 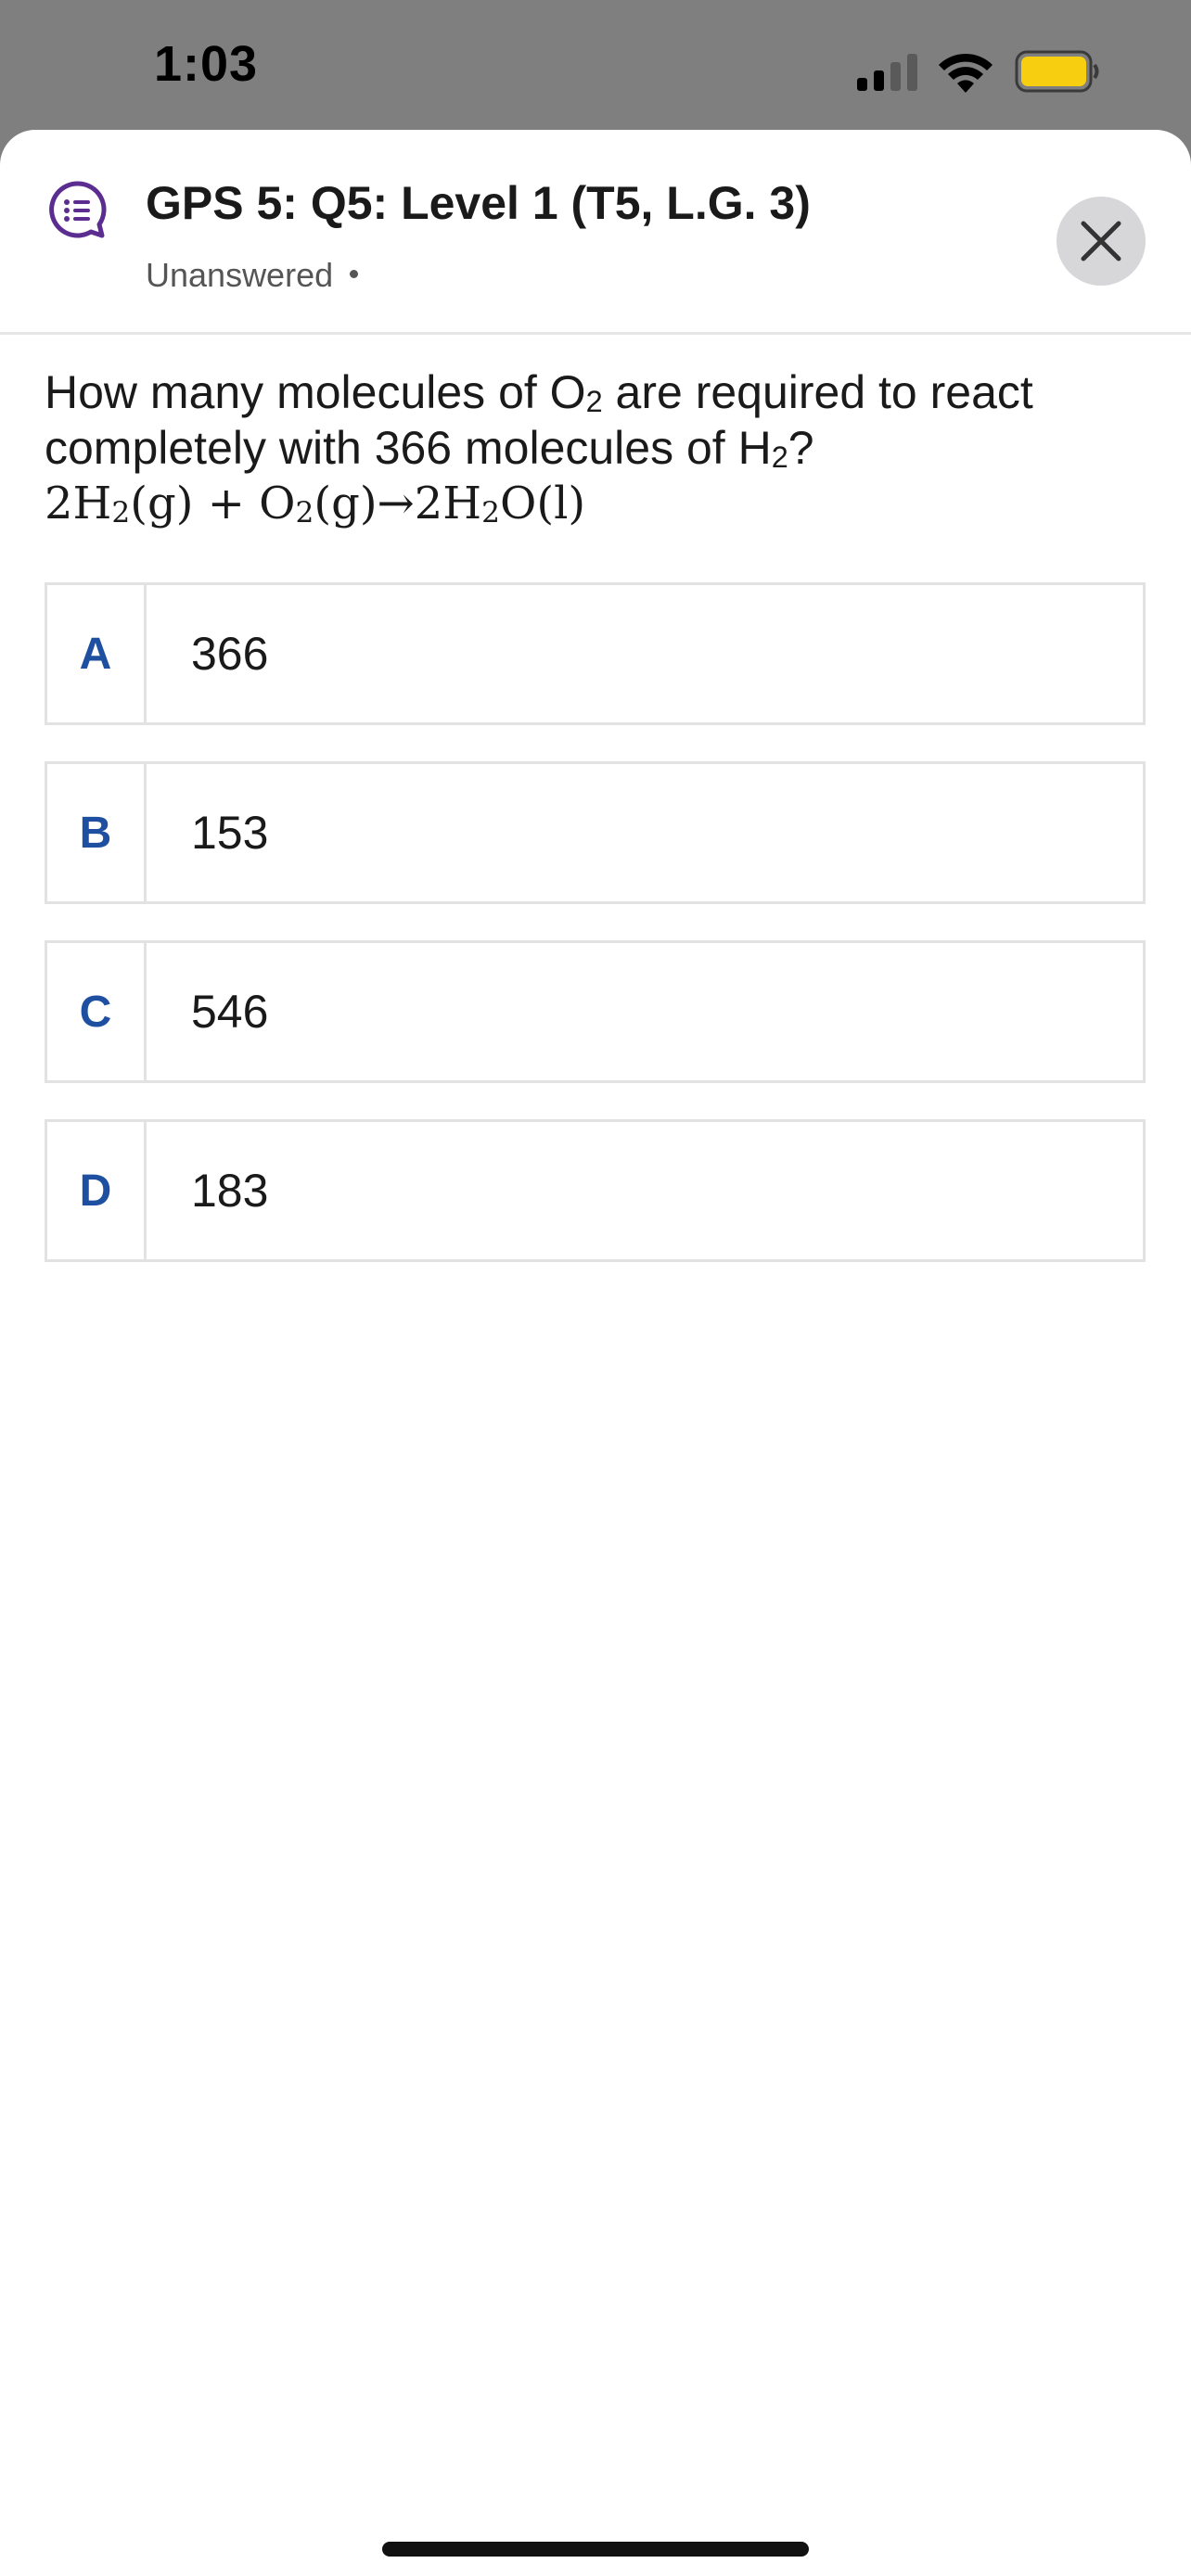 What do you see at coordinates (297, 392) in the screenshot?
I see `question-part: How many molecules of` at bounding box center [297, 392].